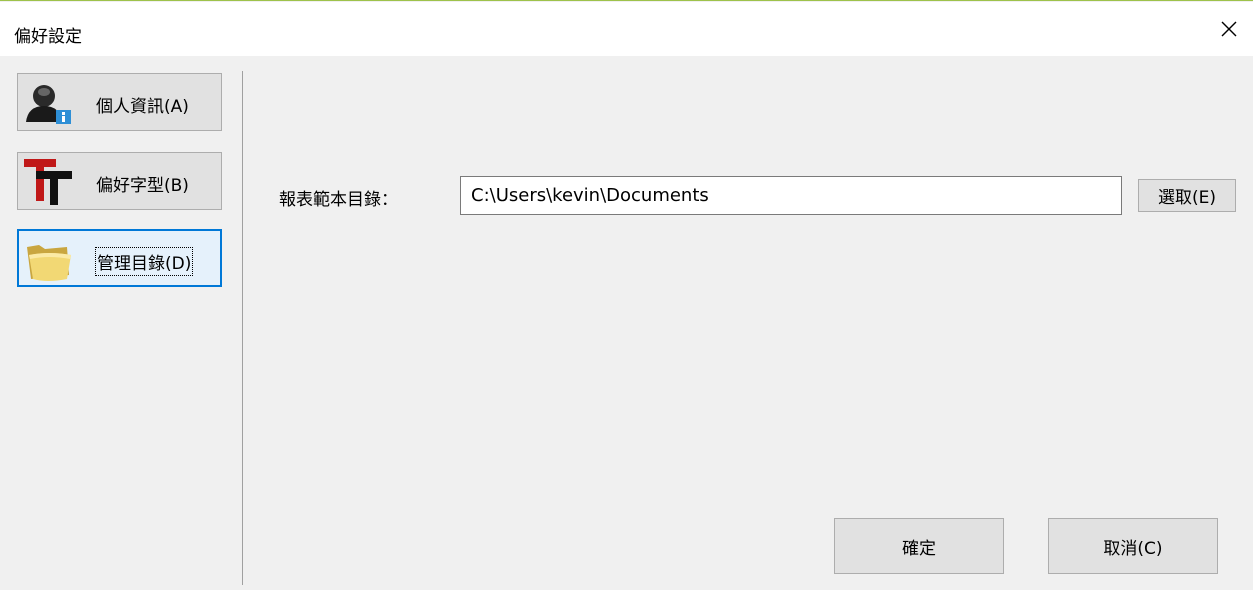  Describe the element at coordinates (626, 29) in the screenshot. I see `title-bar: 偏好設定` at that location.